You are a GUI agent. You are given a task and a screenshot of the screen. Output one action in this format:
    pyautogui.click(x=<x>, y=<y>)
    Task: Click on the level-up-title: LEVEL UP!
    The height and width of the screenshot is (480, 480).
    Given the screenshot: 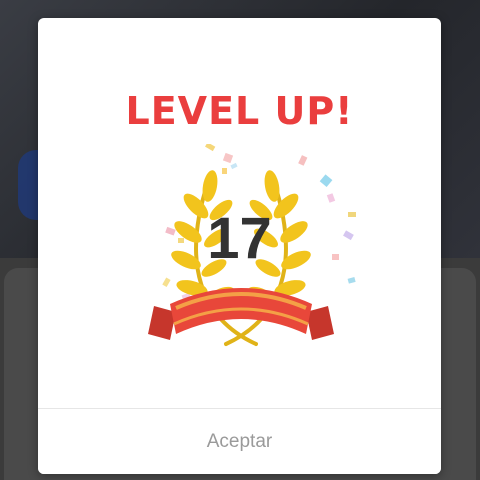 What is the action you would take?
    pyautogui.click(x=239, y=111)
    